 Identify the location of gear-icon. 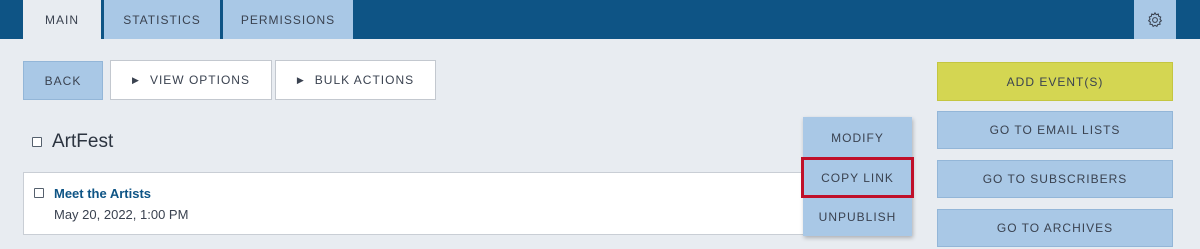
(1155, 19).